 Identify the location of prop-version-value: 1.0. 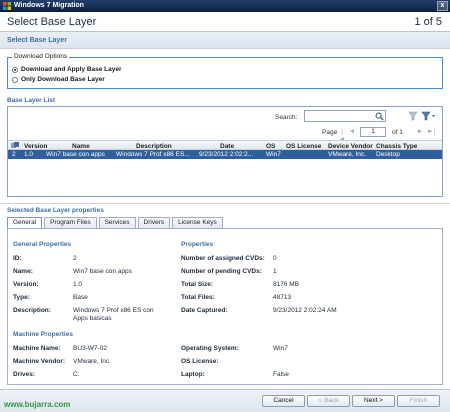
(78, 284).